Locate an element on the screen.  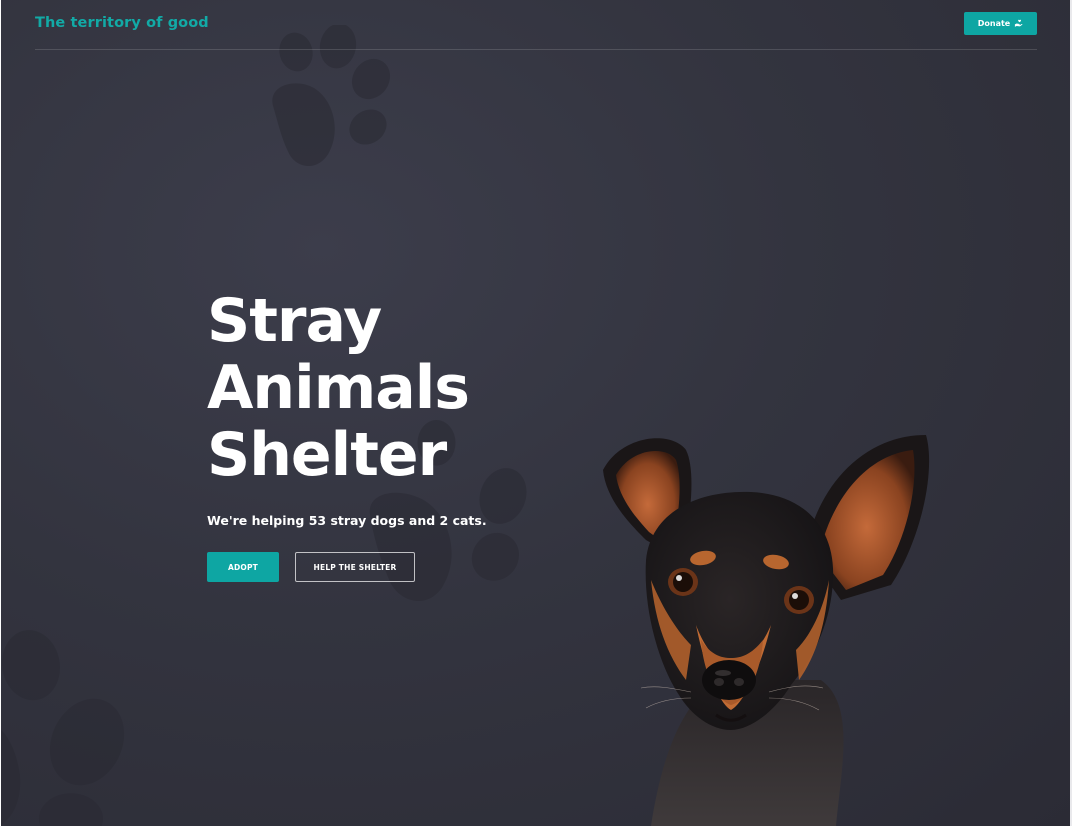
hand-heart-icon is located at coordinates (1019, 23).